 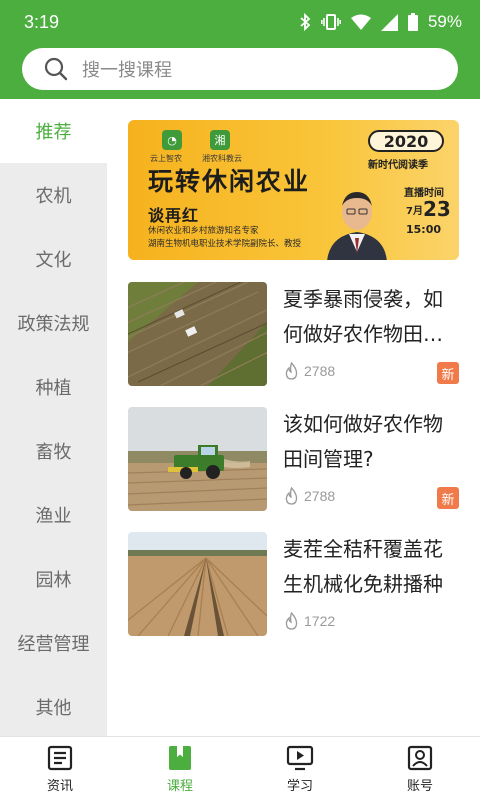 What do you see at coordinates (127, 69) in the screenshot?
I see `search-input: 搜一搜课程` at bounding box center [127, 69].